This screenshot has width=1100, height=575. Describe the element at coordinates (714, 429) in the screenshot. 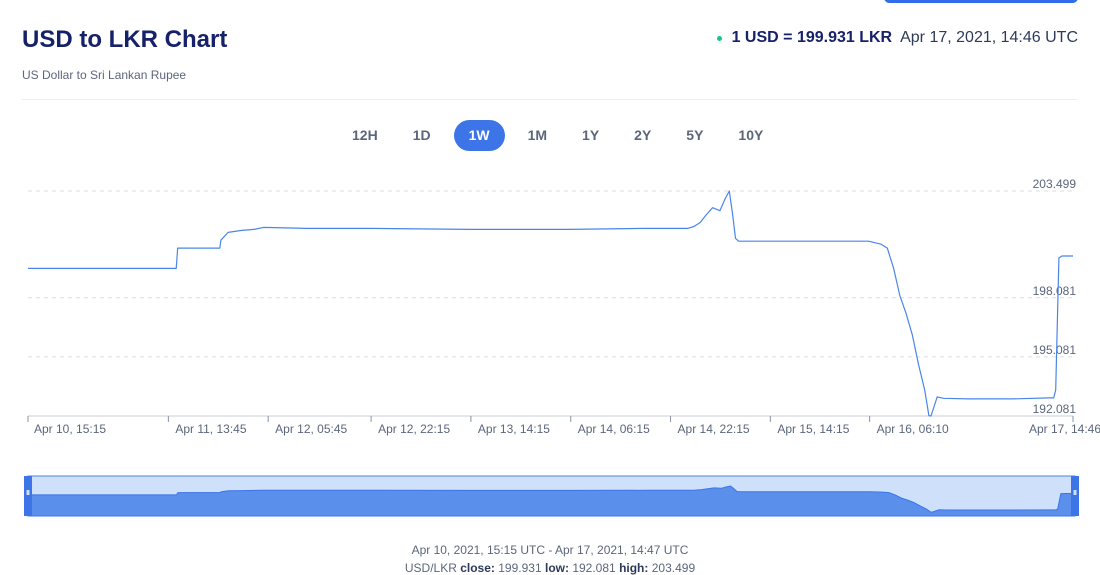

I see `x-tick-label: Apr 14, 22:15` at that location.